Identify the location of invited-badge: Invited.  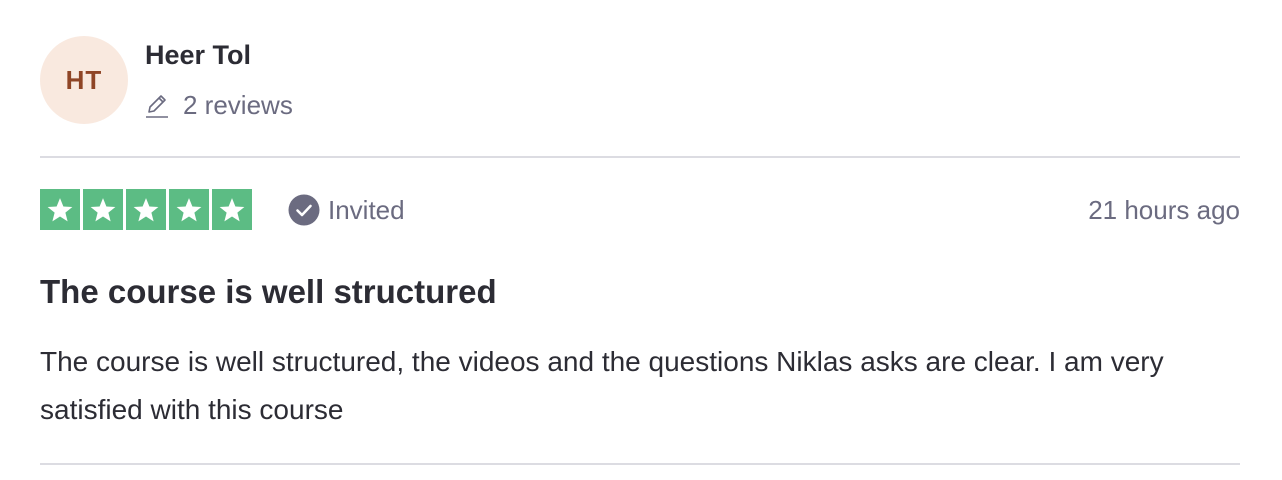
(346, 210).